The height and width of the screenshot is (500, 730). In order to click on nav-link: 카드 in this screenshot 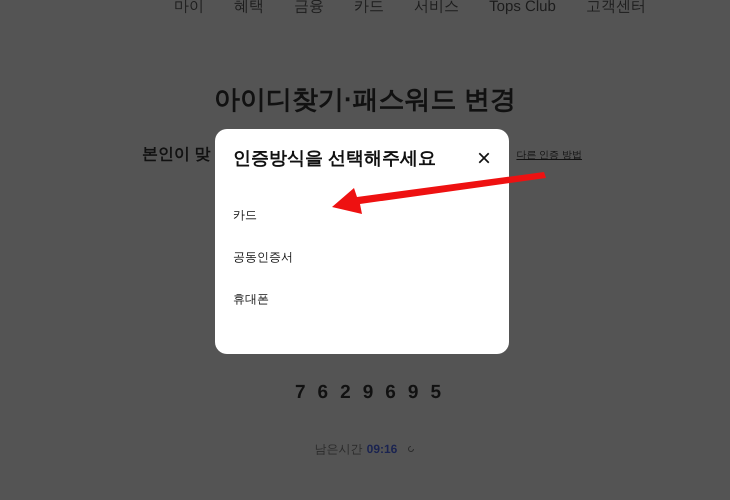, I will do `click(369, 8)`.